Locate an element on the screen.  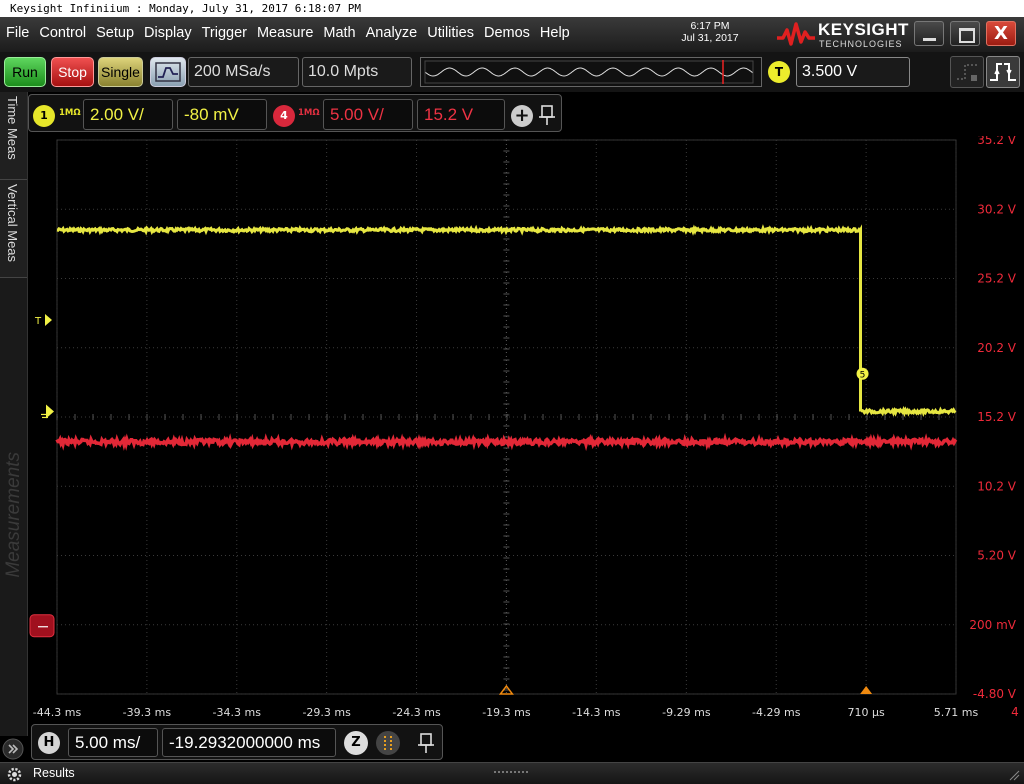
menu-file: File is located at coordinates (17, 33).